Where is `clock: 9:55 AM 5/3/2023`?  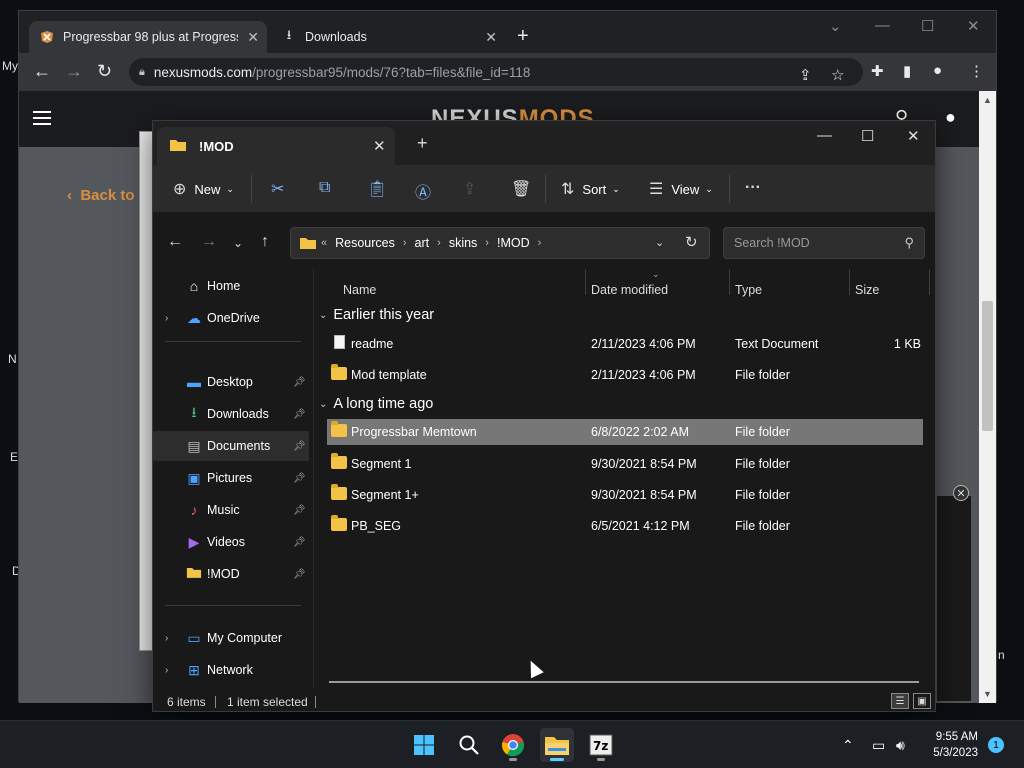 clock: 9:55 AM 5/3/2023 is located at coordinates (949, 745).